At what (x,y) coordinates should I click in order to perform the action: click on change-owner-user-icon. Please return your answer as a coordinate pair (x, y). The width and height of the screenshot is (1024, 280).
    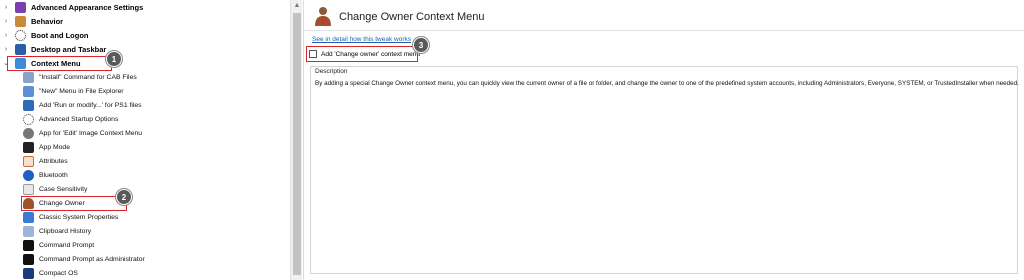
    Looking at the image, I should click on (323, 16).